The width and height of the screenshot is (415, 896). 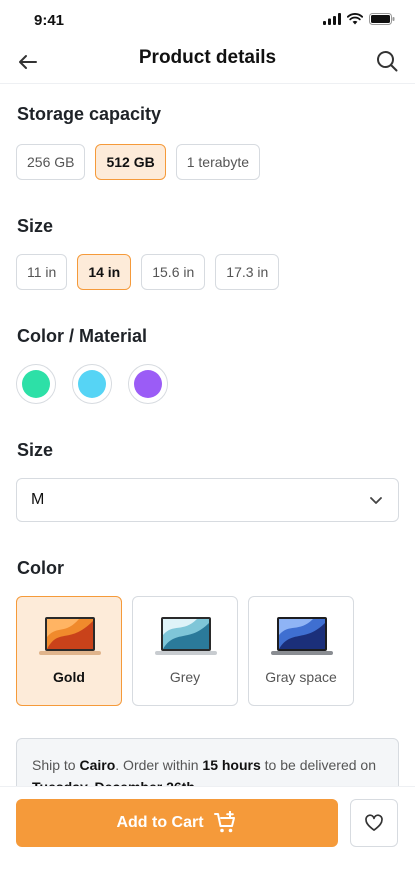 What do you see at coordinates (49, 20) in the screenshot?
I see `status-time: 9:41` at bounding box center [49, 20].